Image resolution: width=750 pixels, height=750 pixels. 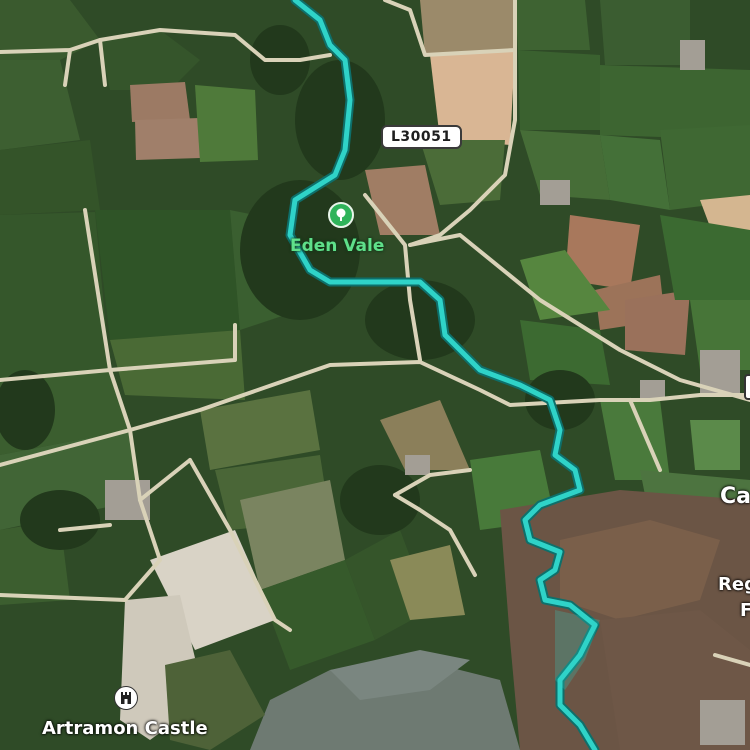 What do you see at coordinates (341, 215) in the screenshot?
I see `tree-icon` at bounding box center [341, 215].